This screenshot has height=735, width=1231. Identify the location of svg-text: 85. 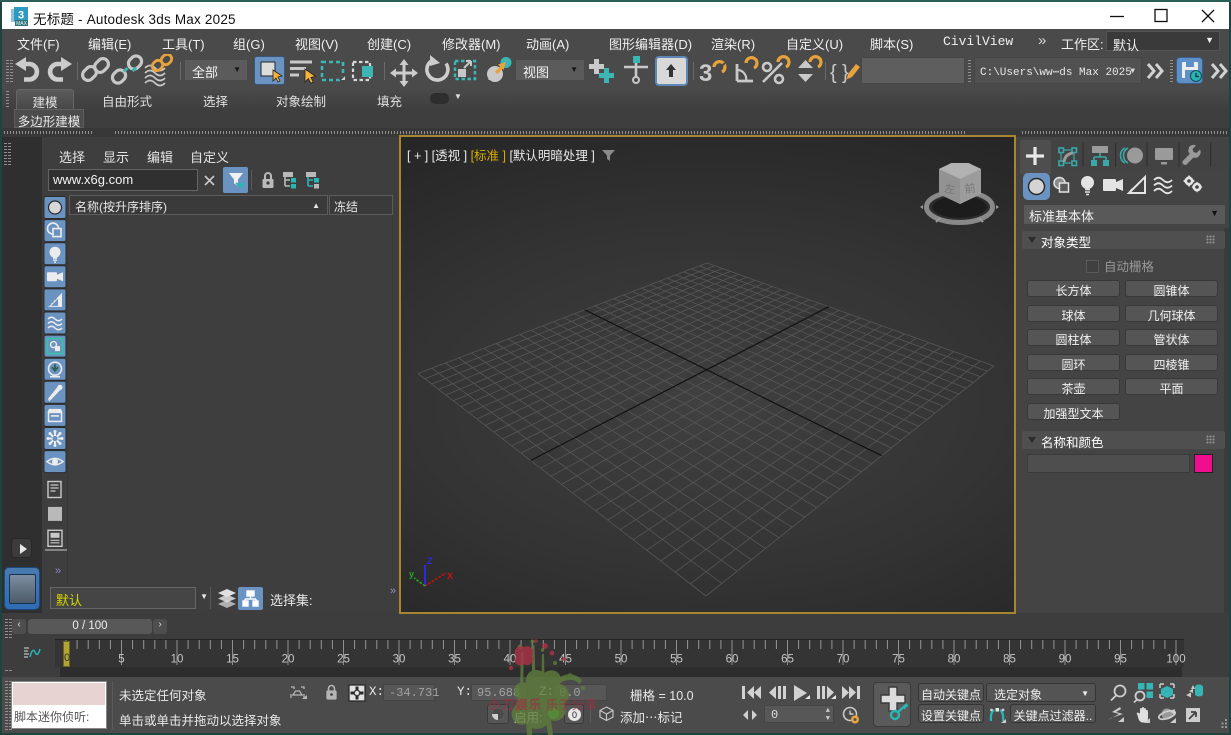
(1009, 660).